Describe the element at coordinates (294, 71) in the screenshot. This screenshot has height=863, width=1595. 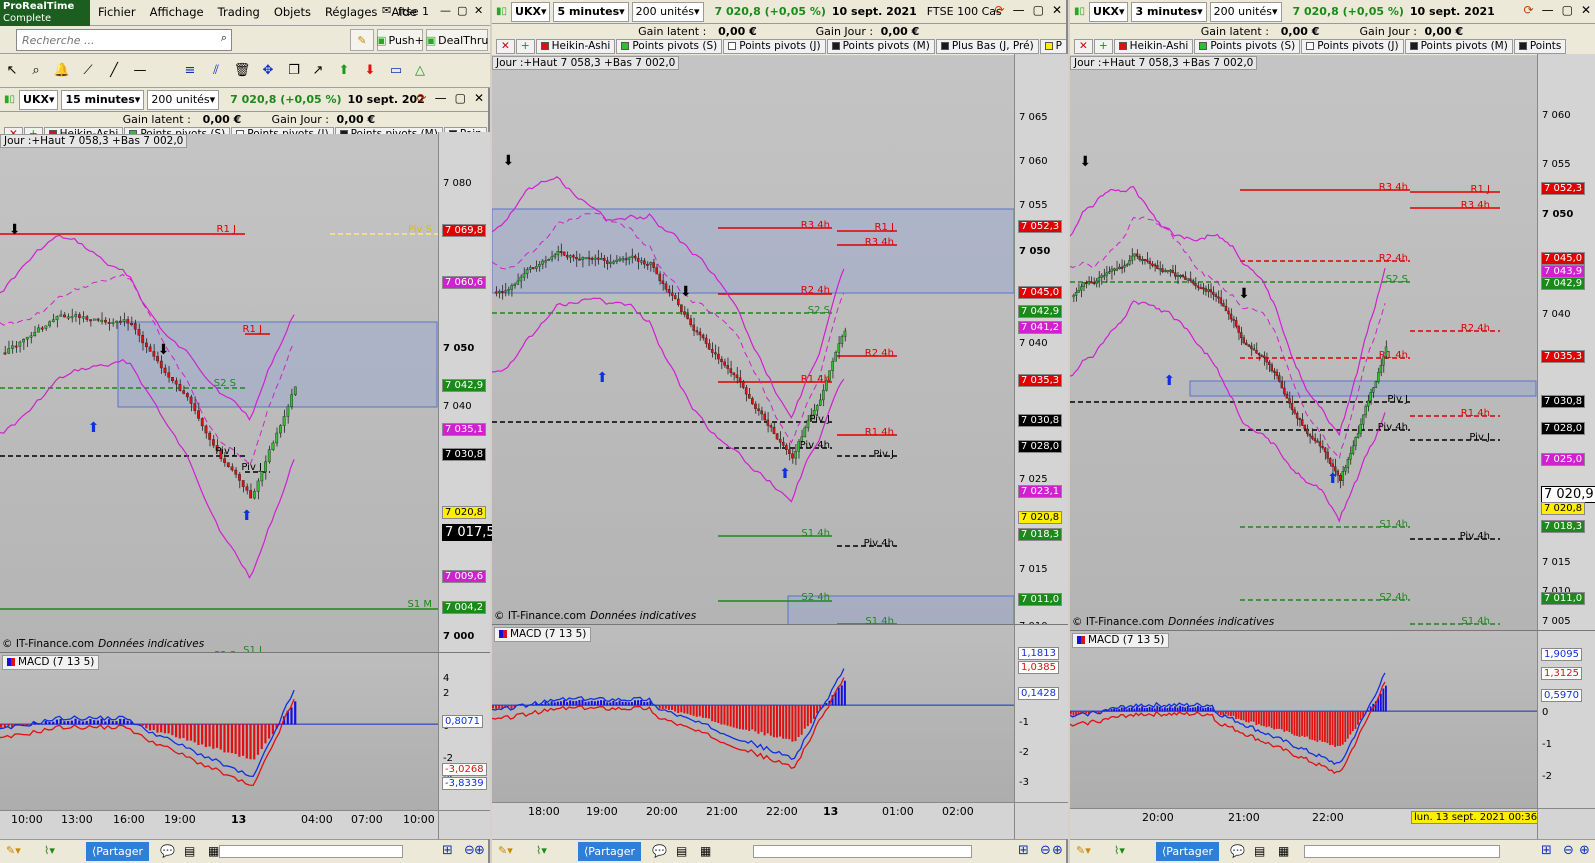
I see `copy-icon: ❐` at that location.